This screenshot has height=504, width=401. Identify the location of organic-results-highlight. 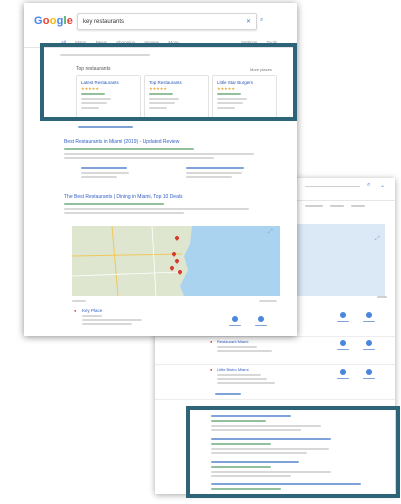
(293, 452).